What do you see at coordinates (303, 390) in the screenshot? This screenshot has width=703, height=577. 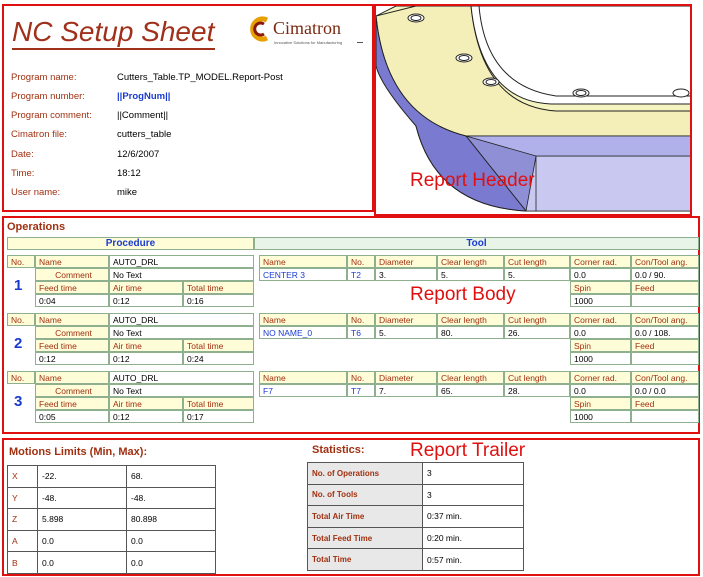 I see `tool-name: F7` at bounding box center [303, 390].